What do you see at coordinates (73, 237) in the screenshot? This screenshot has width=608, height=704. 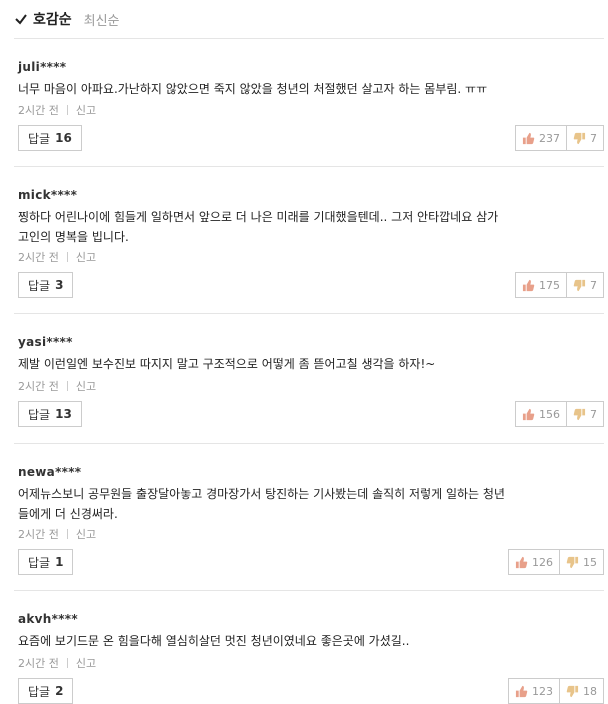 I see `comment-text-line: 고인의 명복을 빕니다.` at bounding box center [73, 237].